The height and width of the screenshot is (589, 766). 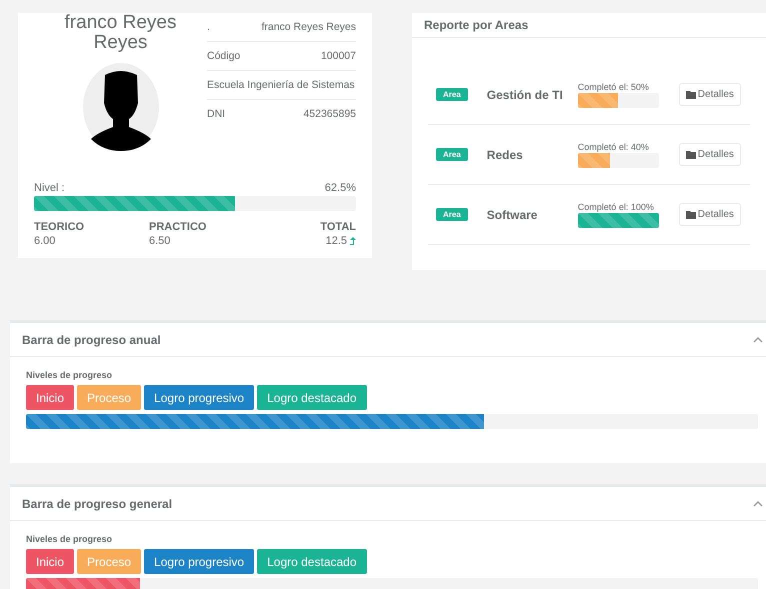 I want to click on student-name: franco Reyes Reyes, so click(x=121, y=33).